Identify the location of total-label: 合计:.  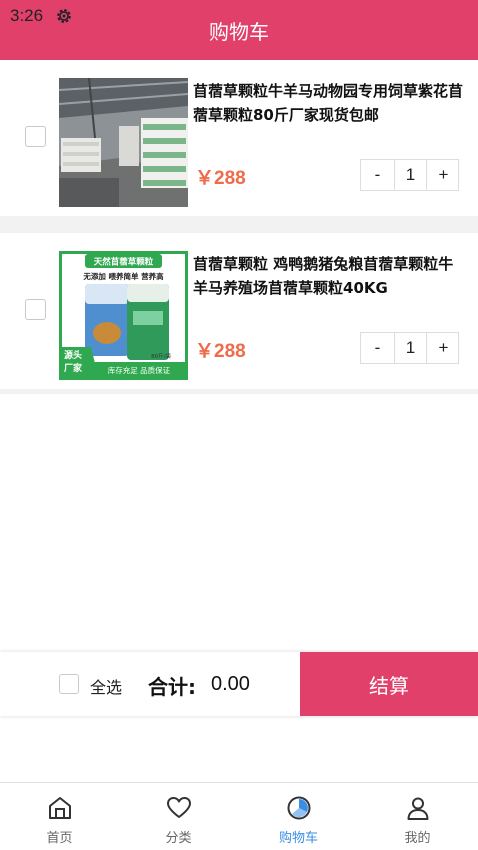
(172, 687).